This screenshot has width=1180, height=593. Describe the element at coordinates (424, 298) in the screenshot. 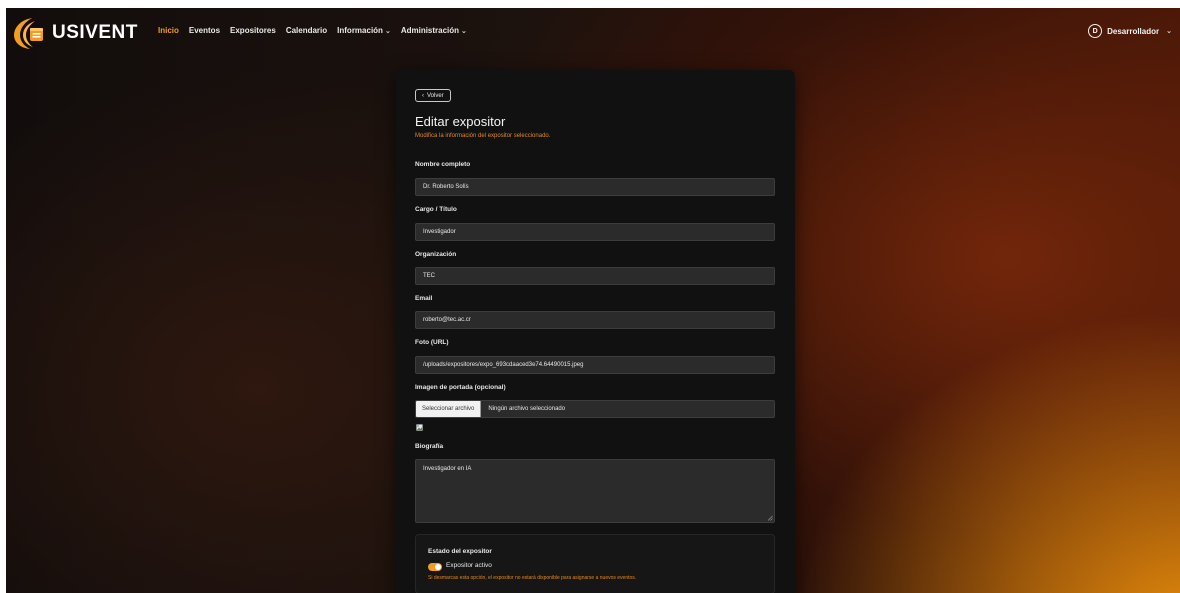

I see `email-label: Email` at that location.